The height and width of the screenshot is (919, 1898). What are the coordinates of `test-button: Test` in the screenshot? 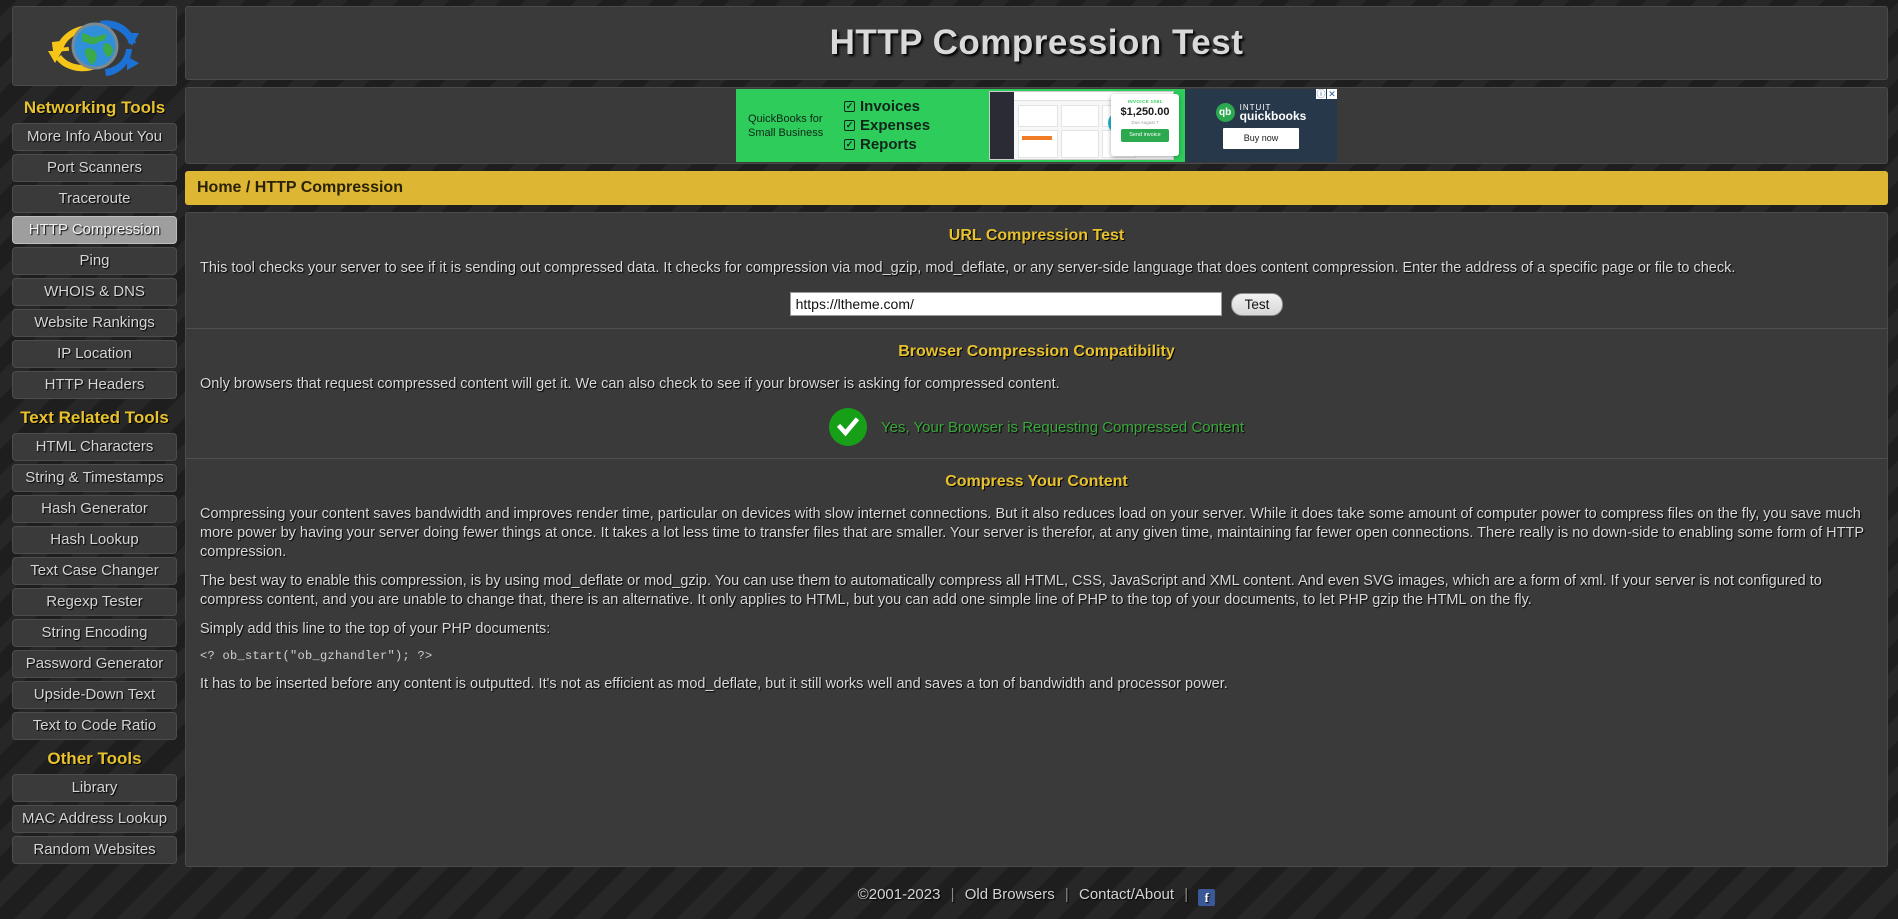 It's located at (1257, 304).